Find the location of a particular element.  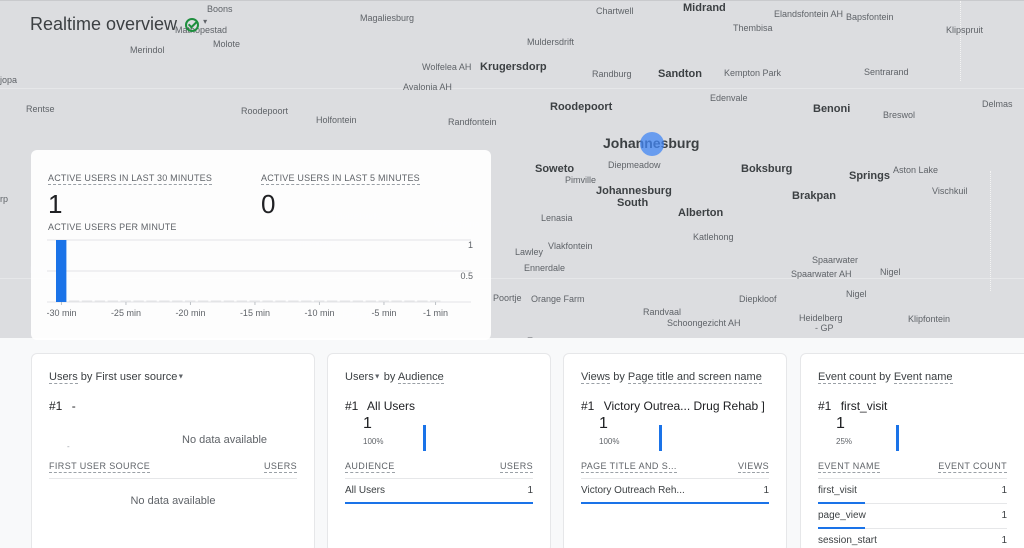

bar-minute--9 is located at coordinates (332, 301).